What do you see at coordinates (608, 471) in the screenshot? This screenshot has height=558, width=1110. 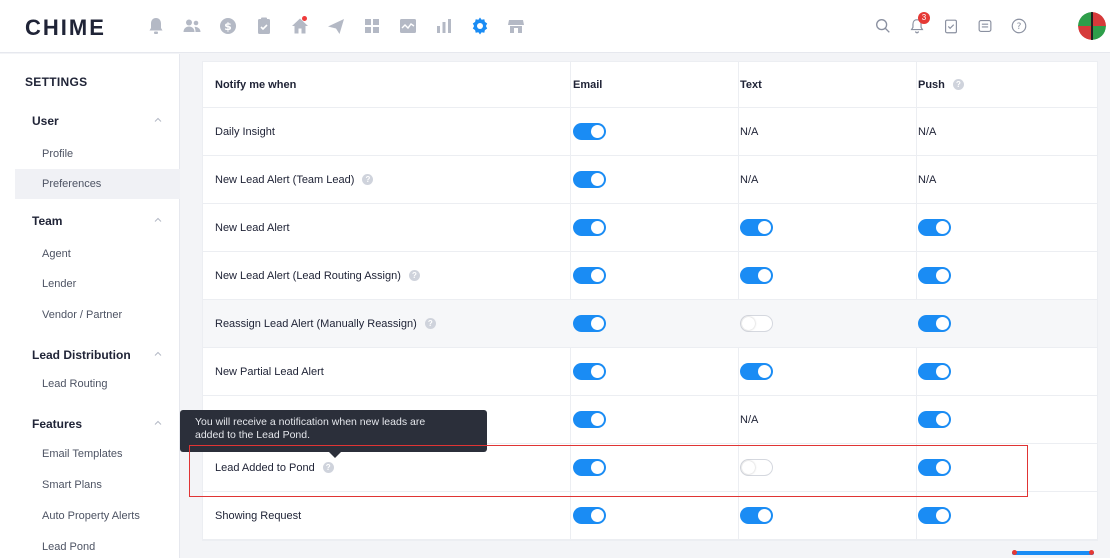 I see `highlight-box` at bounding box center [608, 471].